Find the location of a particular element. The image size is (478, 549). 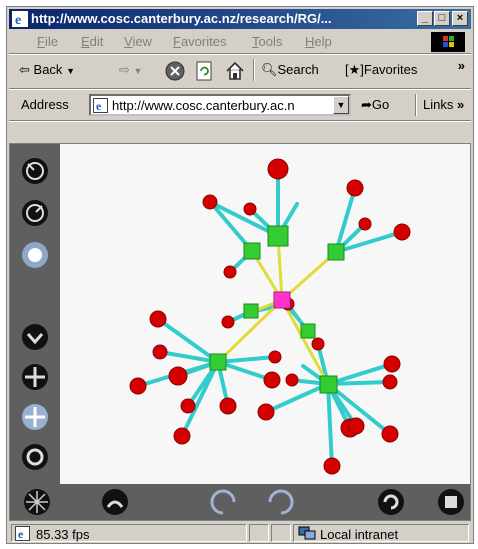

menu-file: File is located at coordinates (47, 41).